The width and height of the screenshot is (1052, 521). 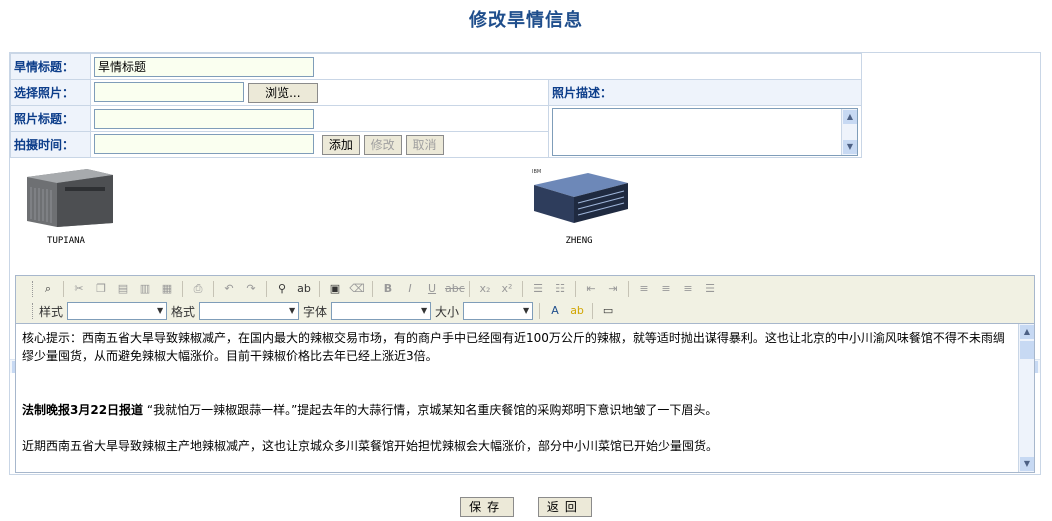 I want to click on indent-icon: ⇥, so click(x=613, y=289).